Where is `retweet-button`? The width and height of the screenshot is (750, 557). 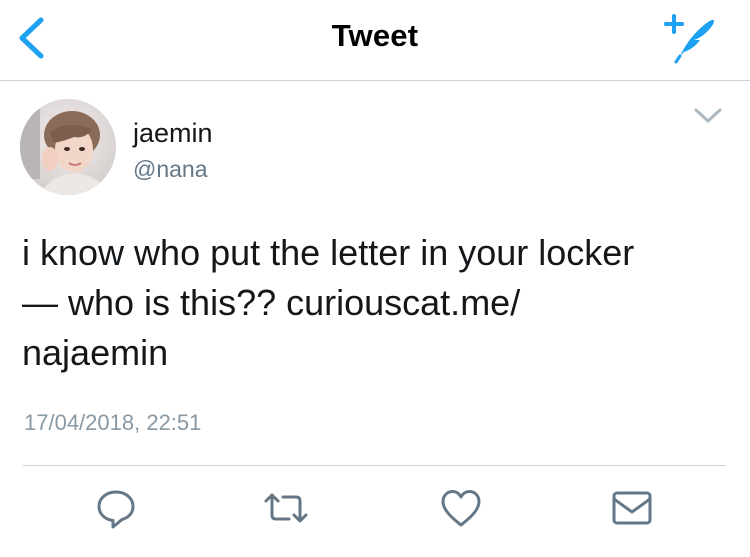
retweet-button is located at coordinates (286, 508).